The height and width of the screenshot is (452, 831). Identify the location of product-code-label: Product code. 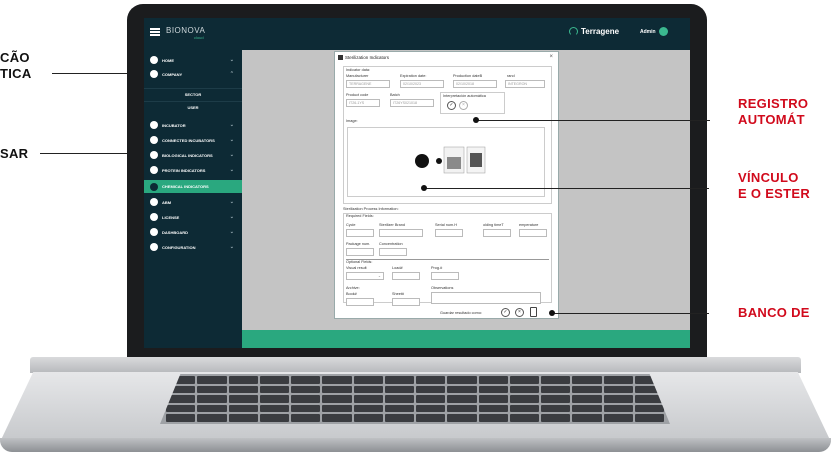
(357, 95).